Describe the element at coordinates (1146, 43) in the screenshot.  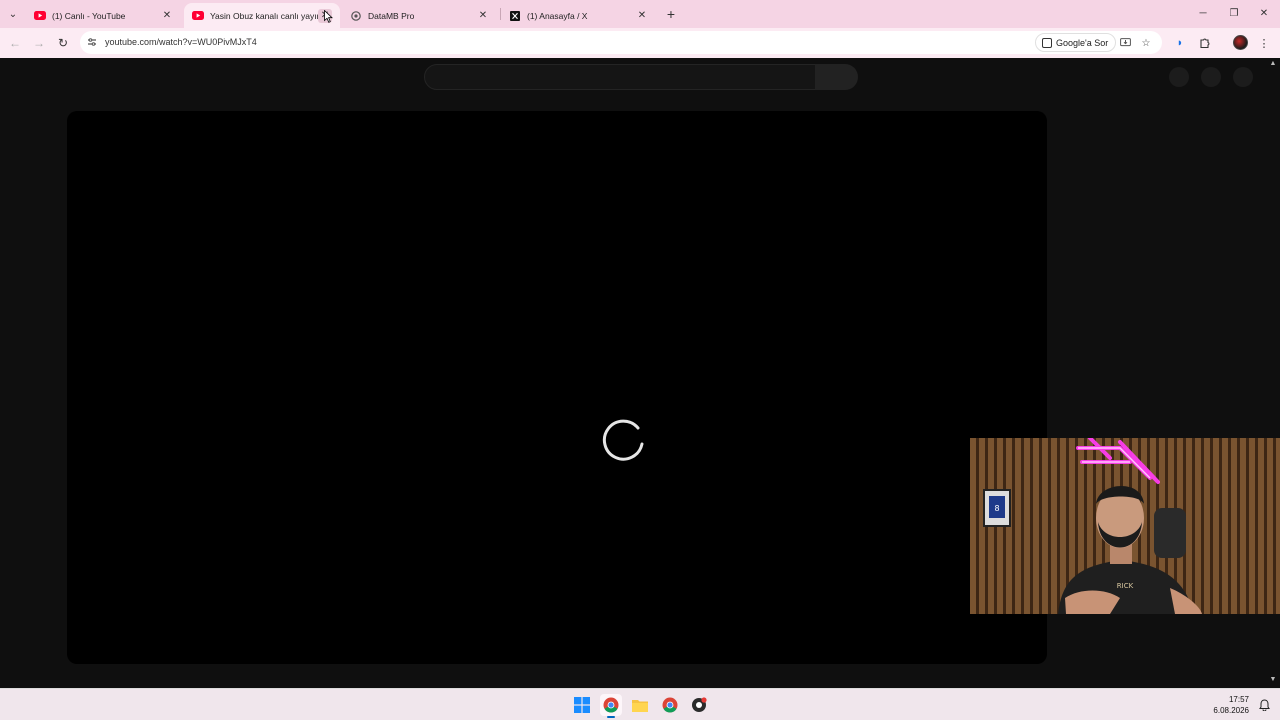
I see `bookmark-star-icon: ☆` at that location.